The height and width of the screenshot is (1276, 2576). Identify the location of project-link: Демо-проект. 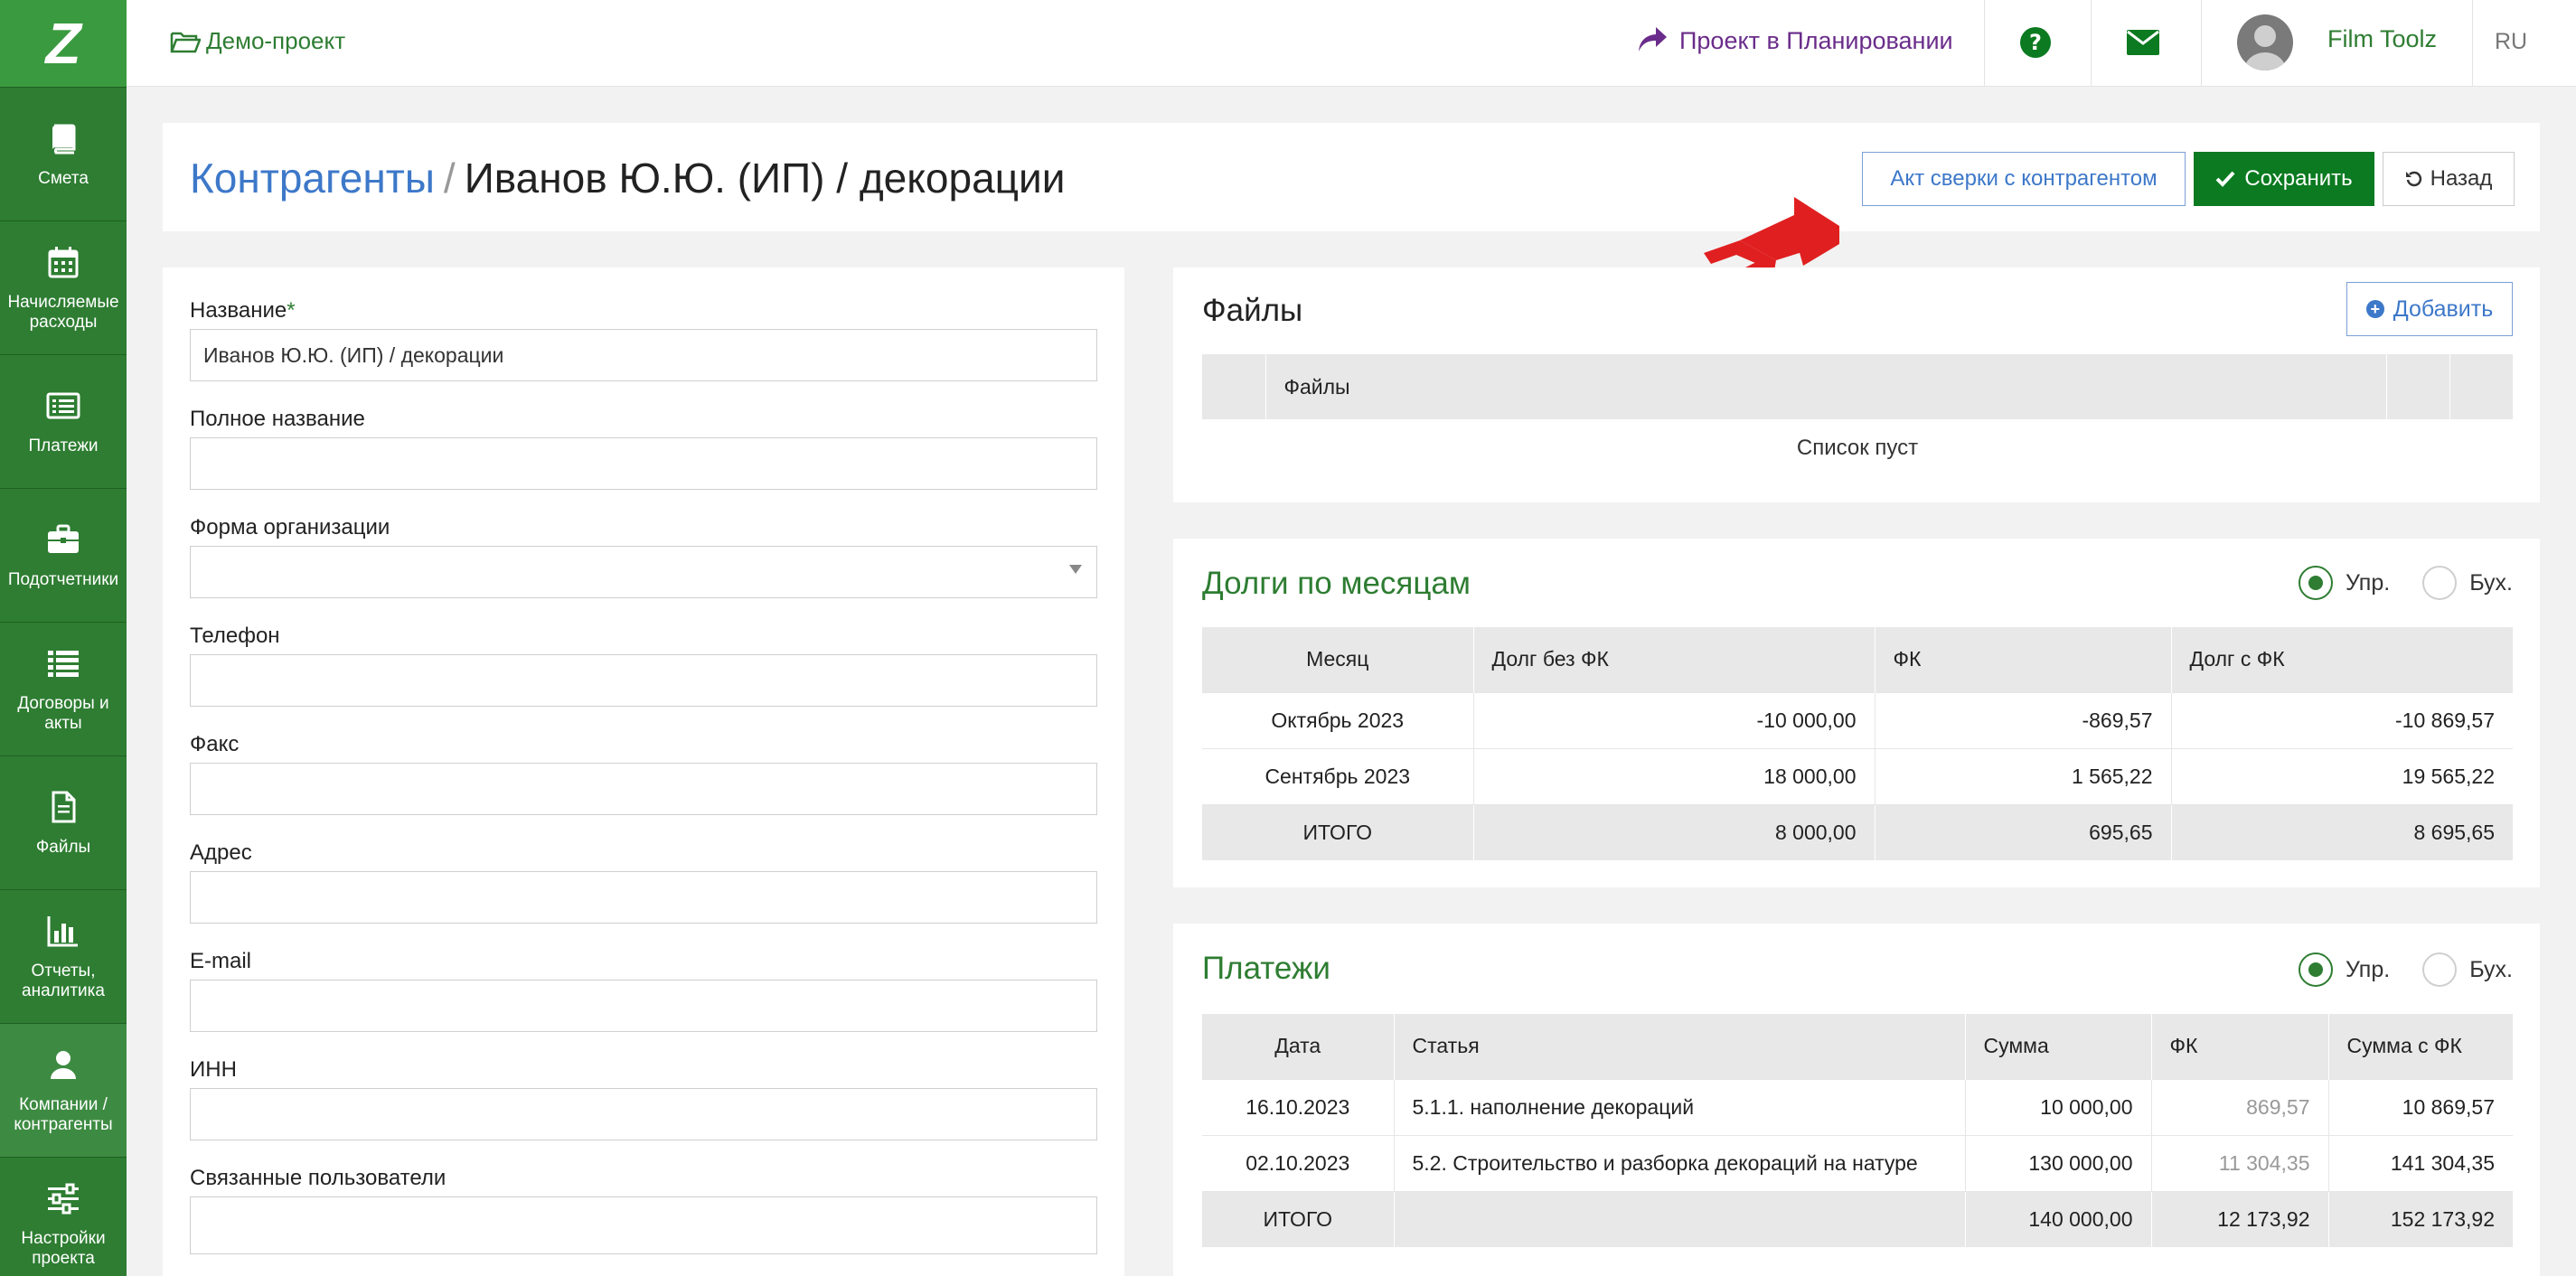
(258, 41).